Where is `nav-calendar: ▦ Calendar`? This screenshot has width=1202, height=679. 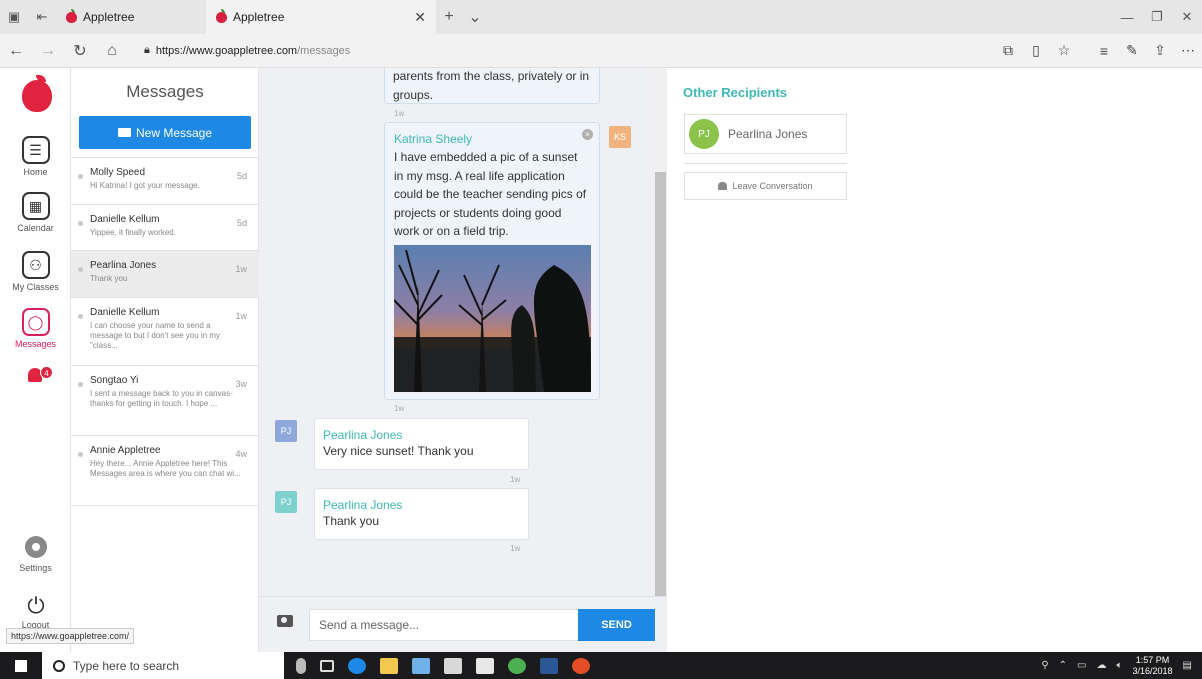 nav-calendar: ▦ Calendar is located at coordinates (35, 212).